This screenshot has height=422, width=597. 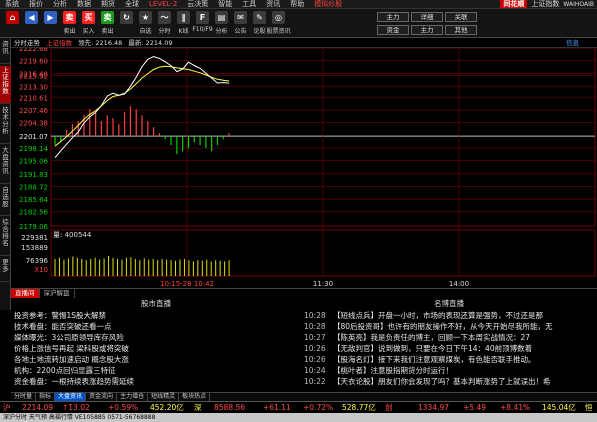 I want to click on hk-amount: 145.04亿, so click(x=559, y=407).